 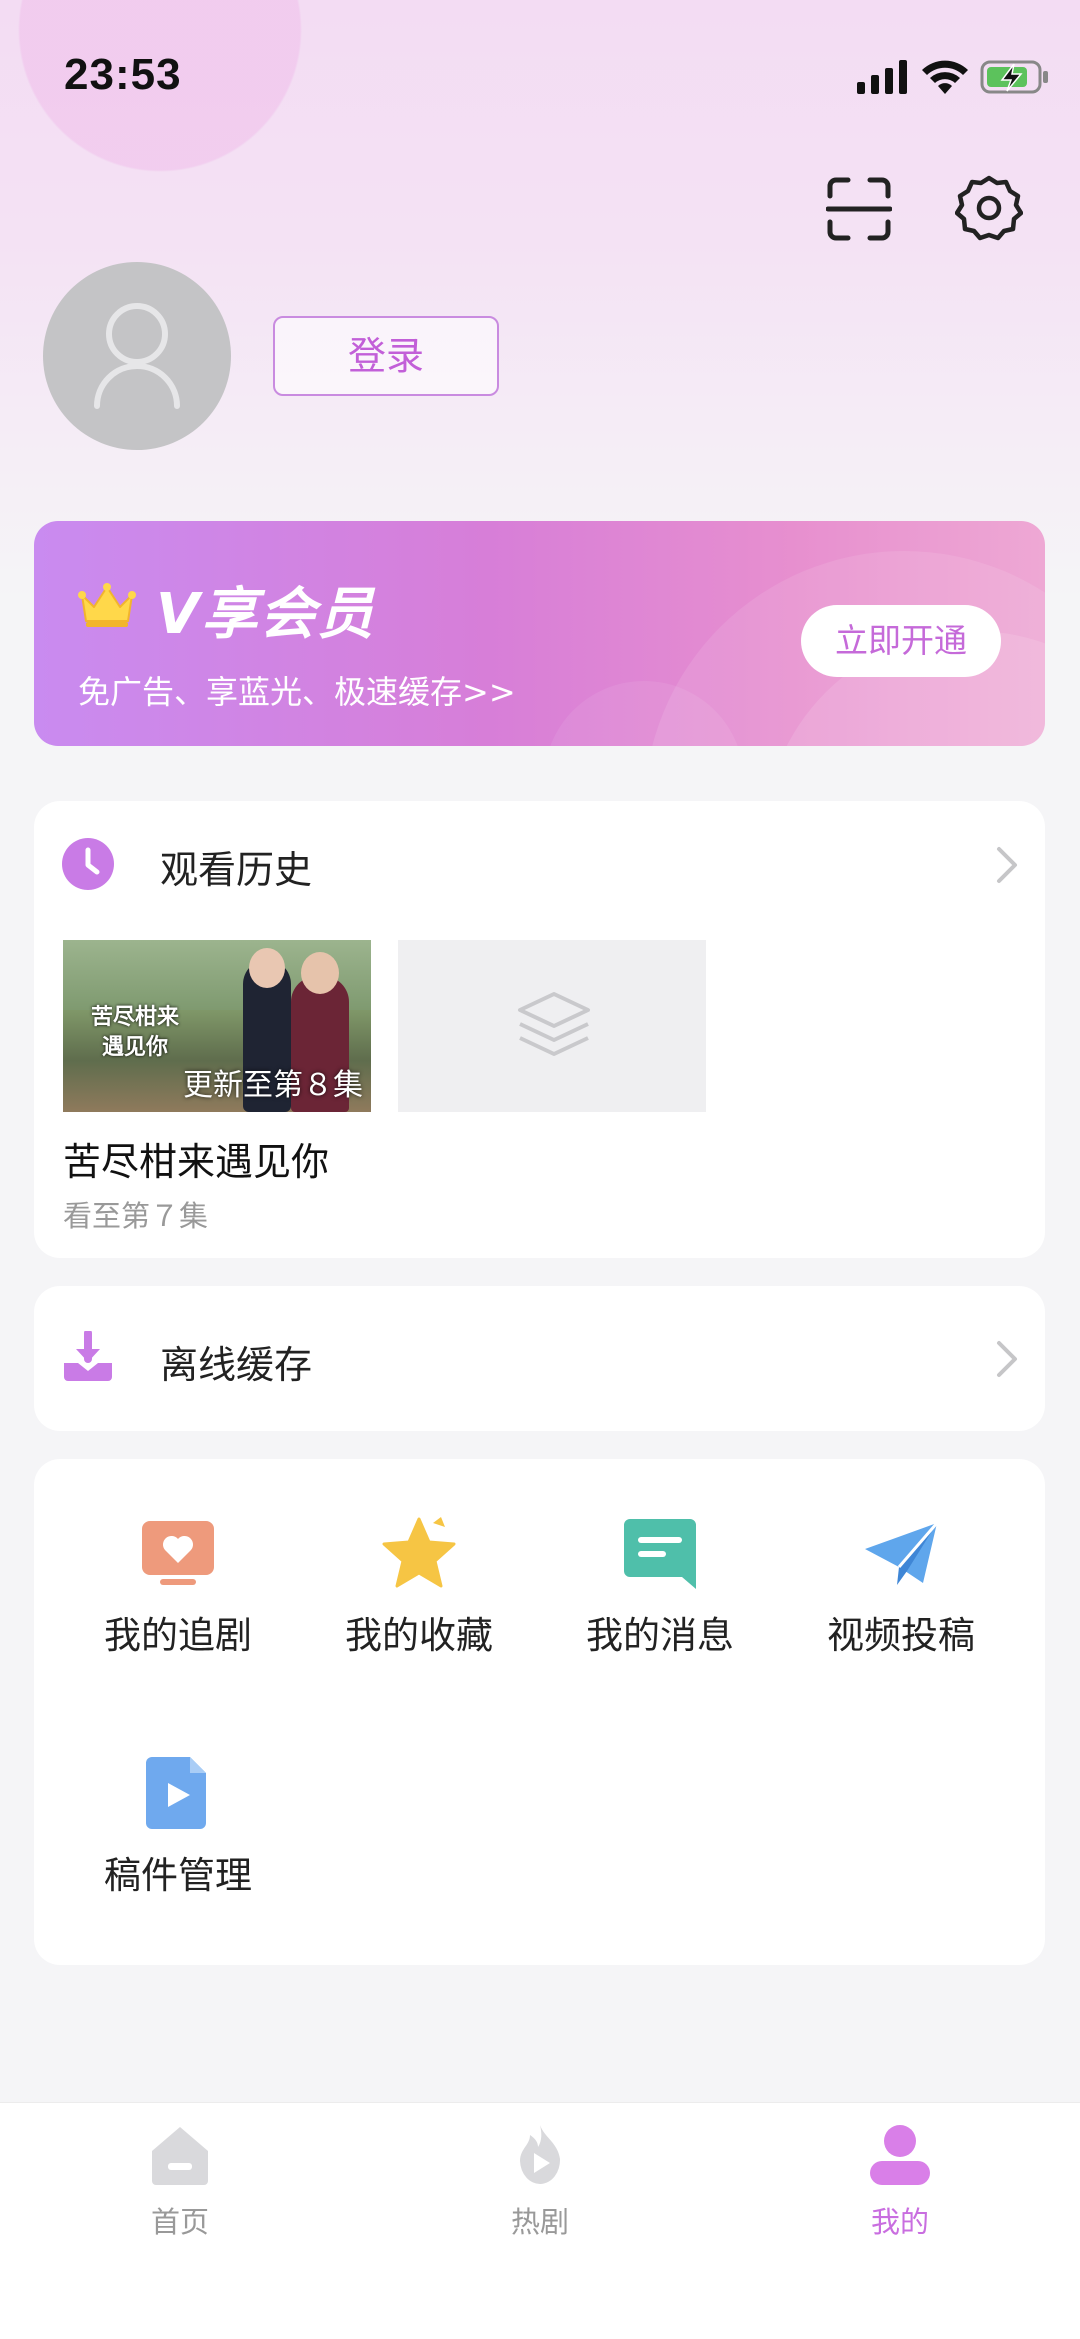 What do you see at coordinates (266, 614) in the screenshot?
I see `vip-title: V享会员` at bounding box center [266, 614].